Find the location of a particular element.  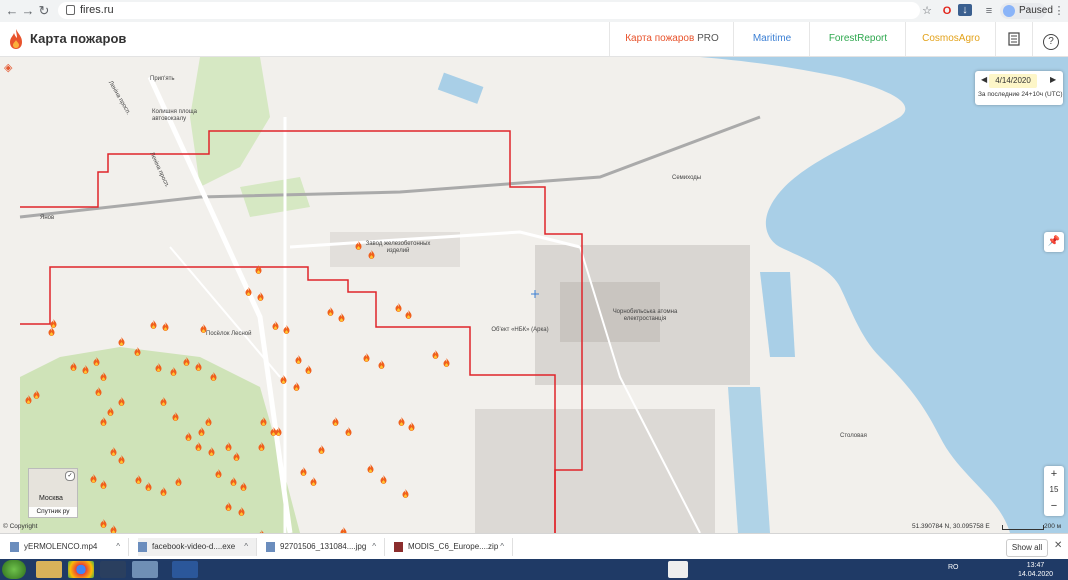

opera-extension-icon: O is located at coordinates (947, 11).